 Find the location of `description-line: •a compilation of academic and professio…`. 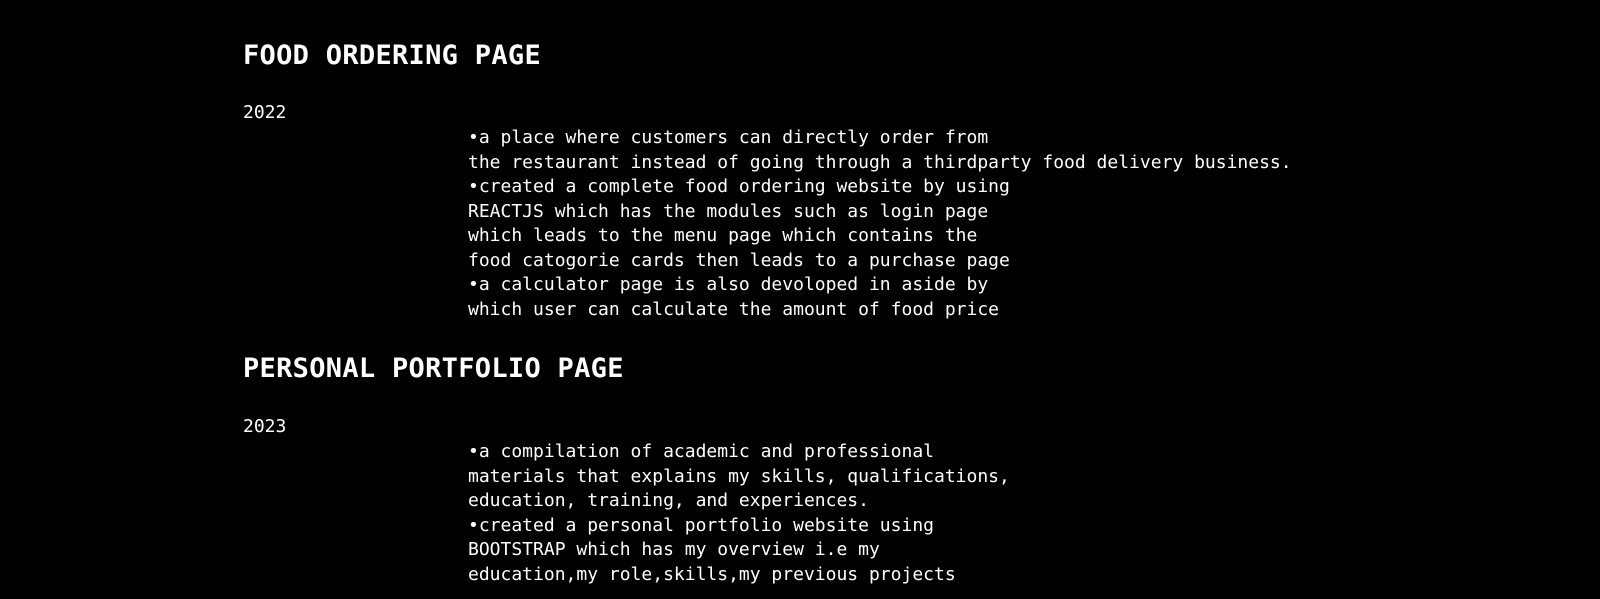

description-line: •a compilation of academic and professio… is located at coordinates (701, 451).